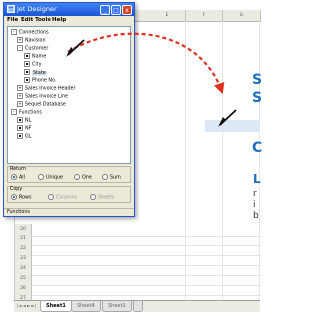 The width and height of the screenshot is (320, 320). What do you see at coordinates (227, 118) in the screenshot?
I see `drop-cursor-icon` at bounding box center [227, 118].